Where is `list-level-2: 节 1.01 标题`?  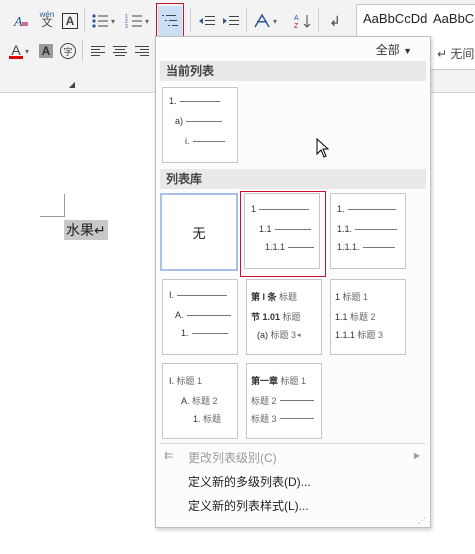 list-level-2: 节 1.01 标题 is located at coordinates (276, 317).